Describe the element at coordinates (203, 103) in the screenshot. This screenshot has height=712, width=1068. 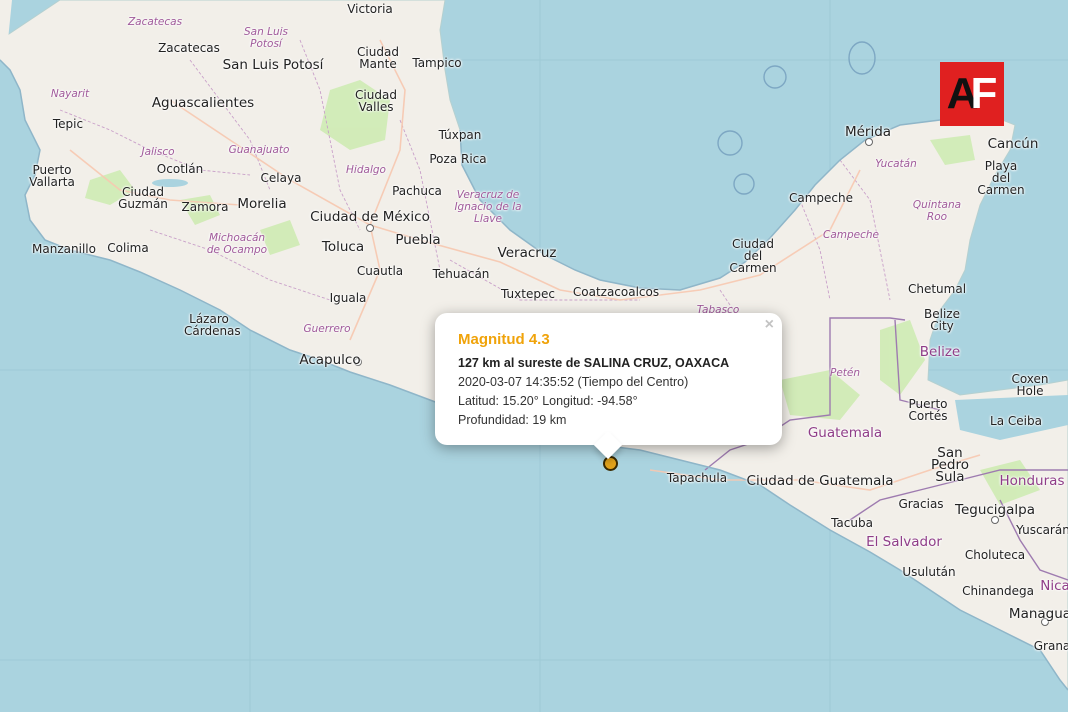
I see `label-aguascalientes: Aguascalientes` at that location.